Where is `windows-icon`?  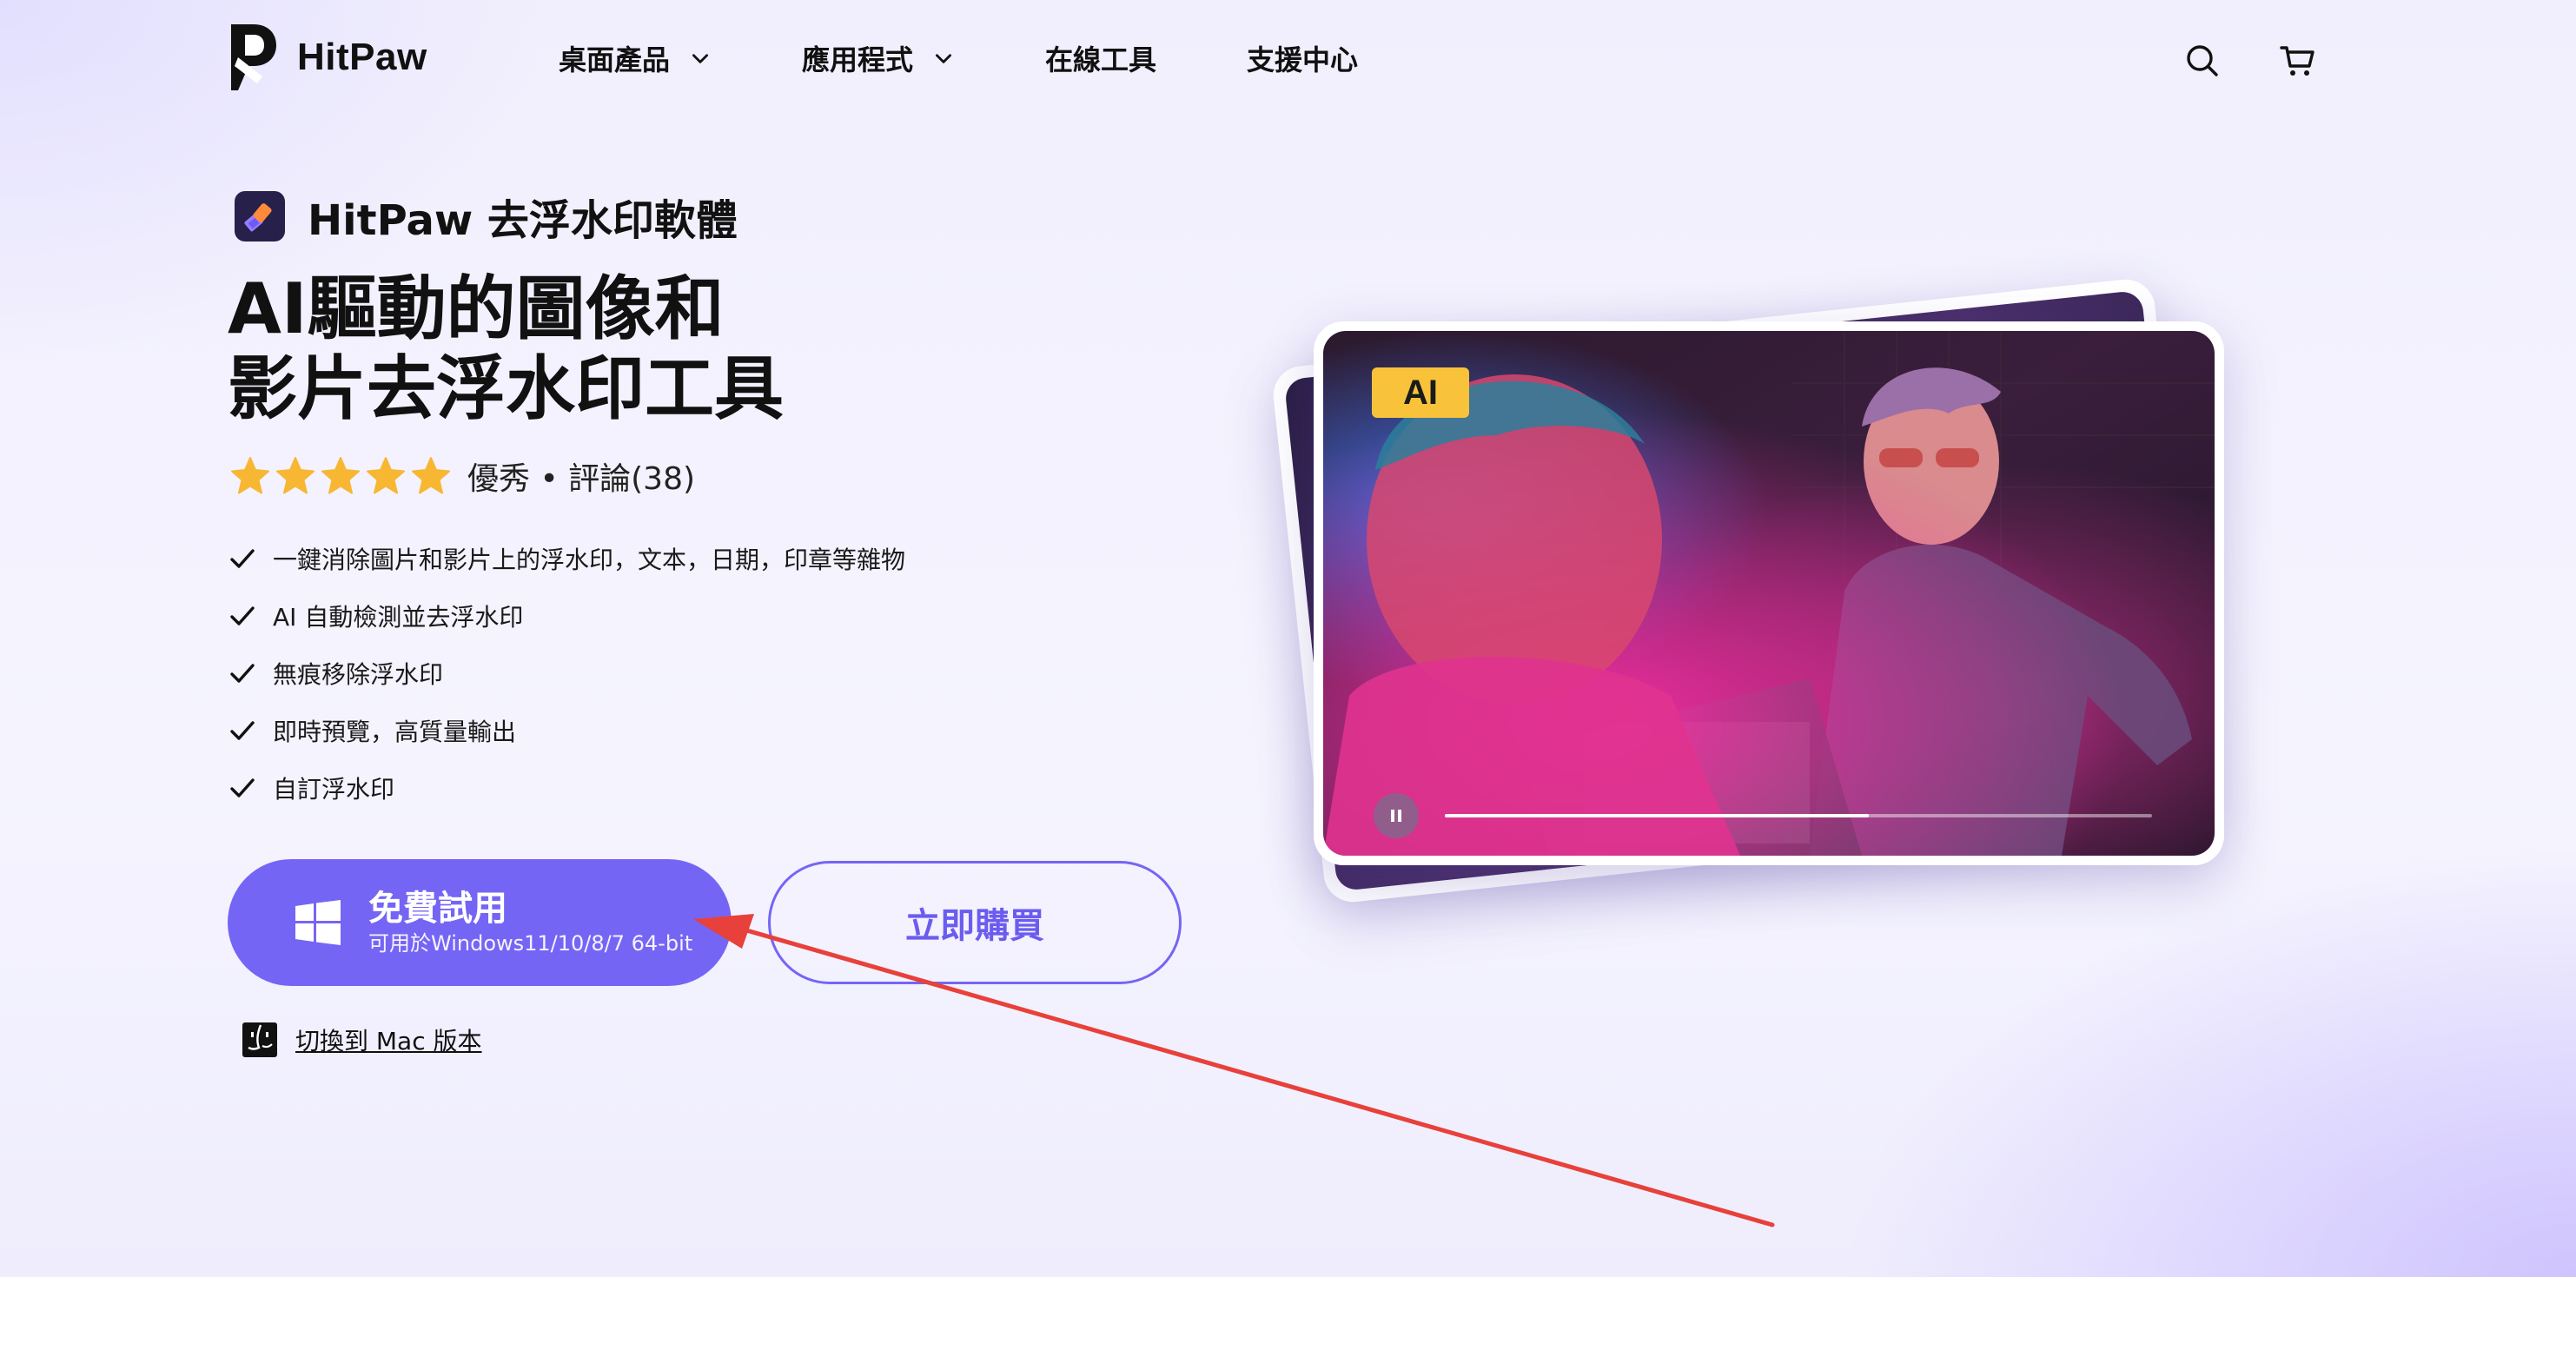 windows-icon is located at coordinates (318, 922).